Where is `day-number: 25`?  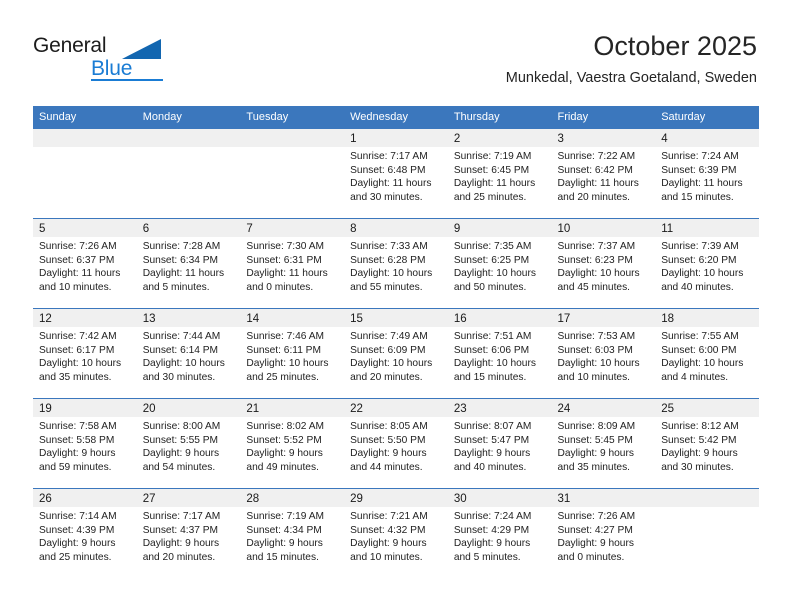 day-number: 25 is located at coordinates (707, 408).